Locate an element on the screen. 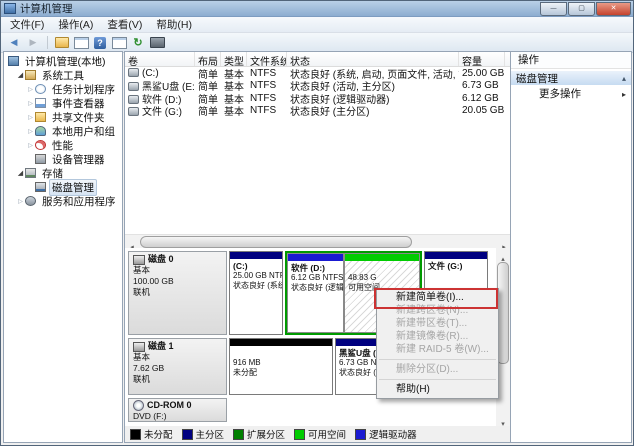  actions-section-disk-management: 磁盘管理 is located at coordinates (571, 78).